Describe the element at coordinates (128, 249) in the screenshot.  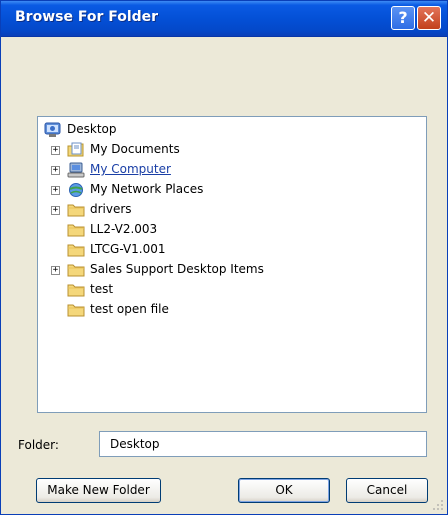
I see `tree-item-label: LTCG-V1.001` at that location.